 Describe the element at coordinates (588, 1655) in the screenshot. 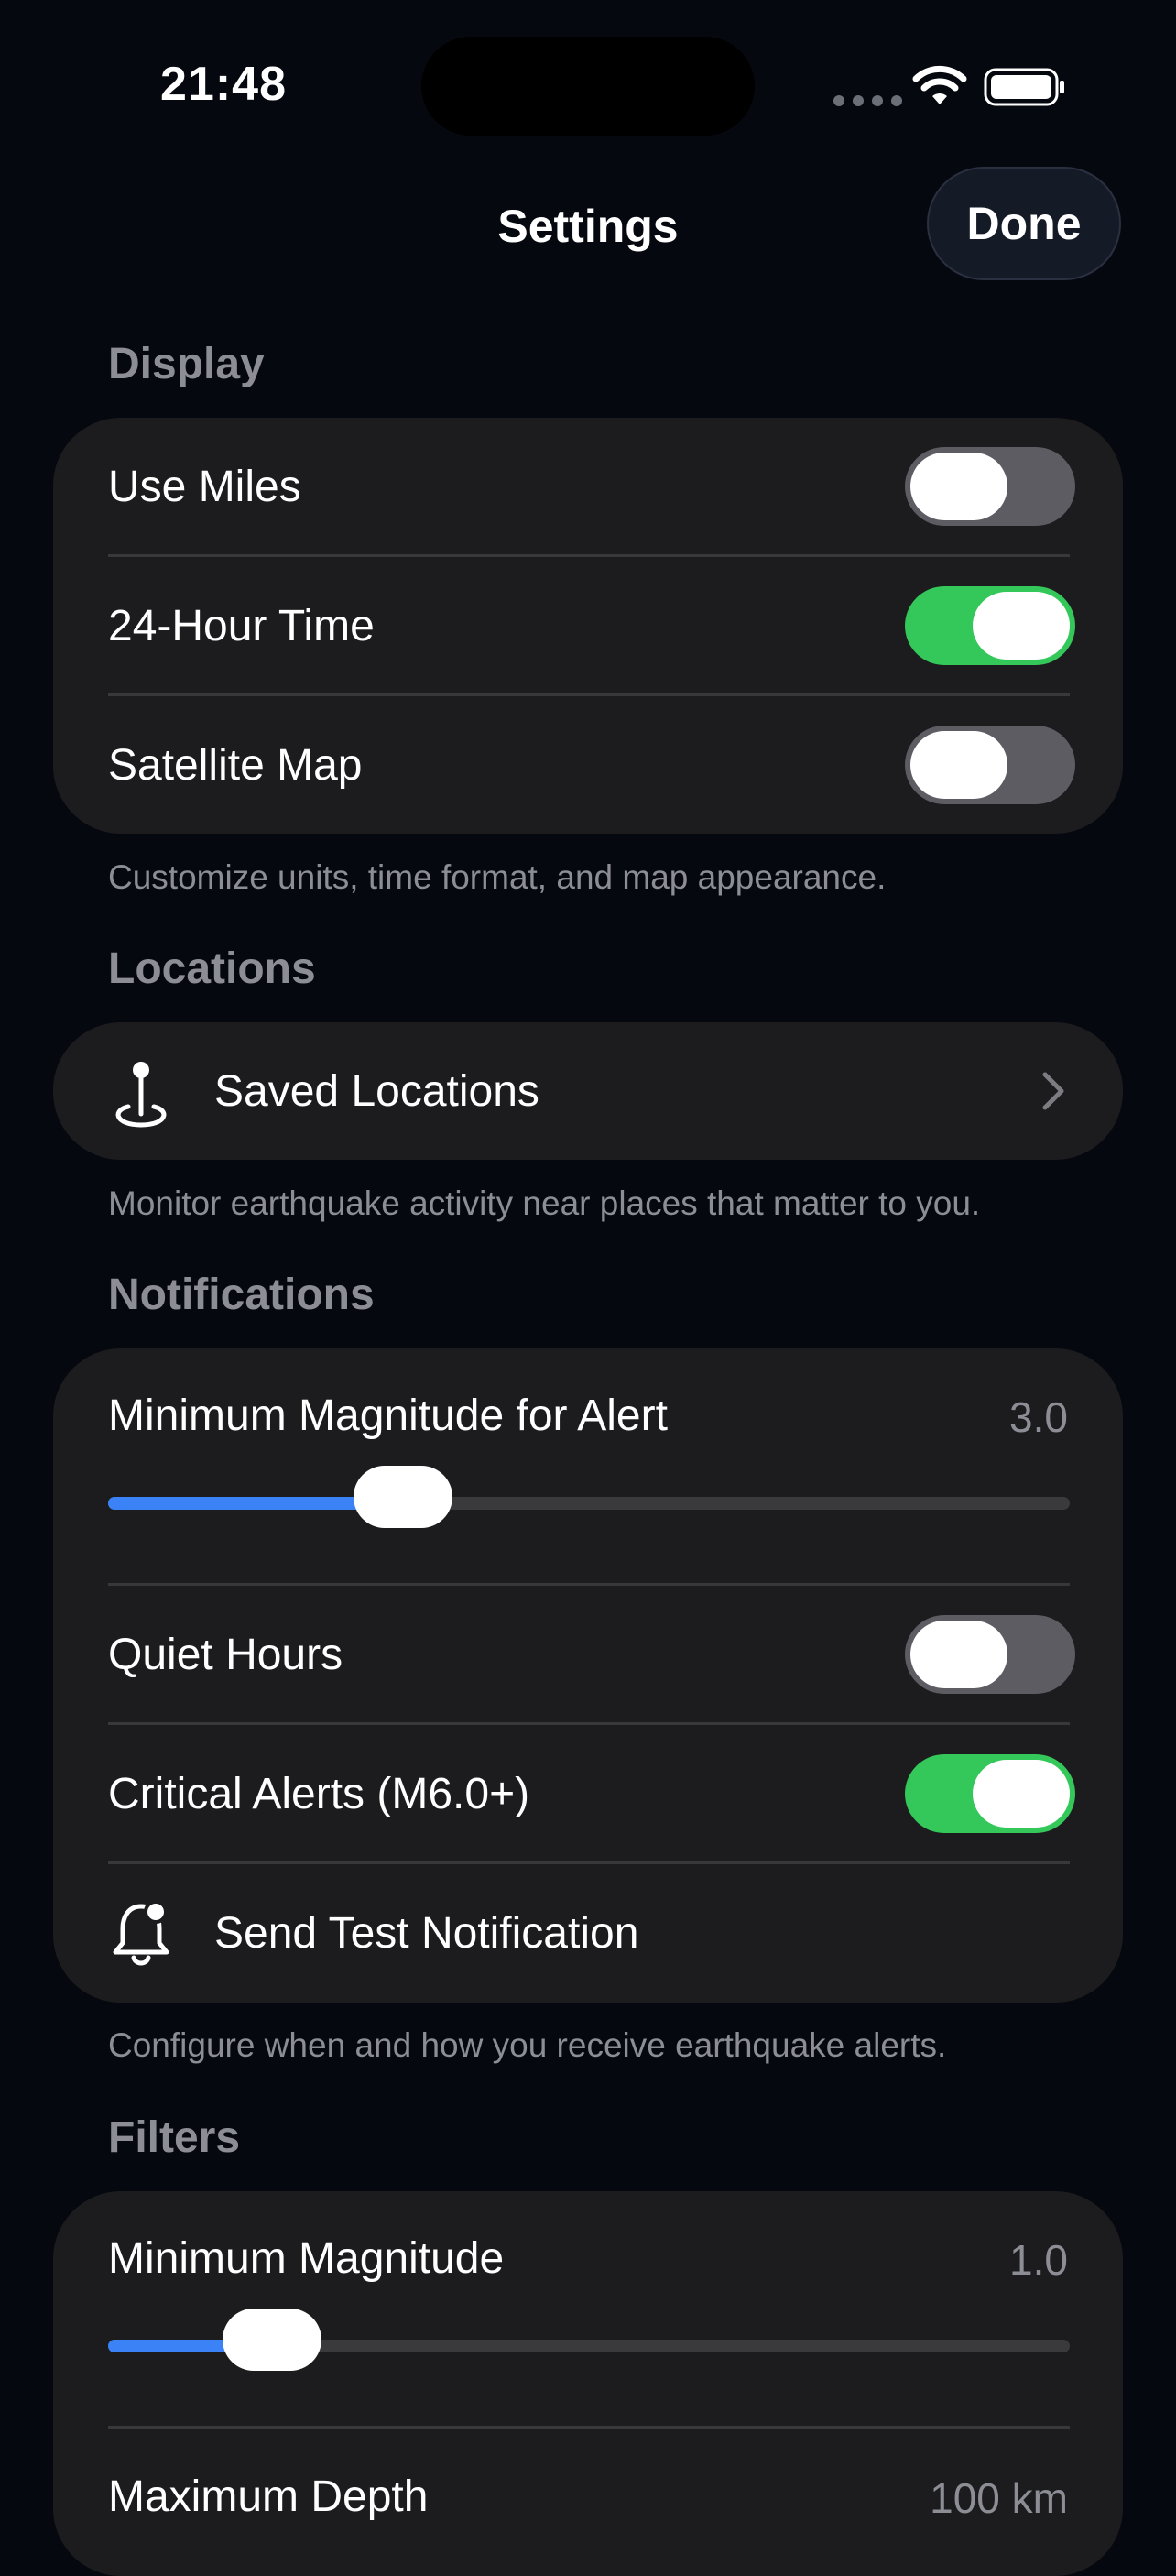

I see `quiet-hours-row: Quiet Hours` at that location.